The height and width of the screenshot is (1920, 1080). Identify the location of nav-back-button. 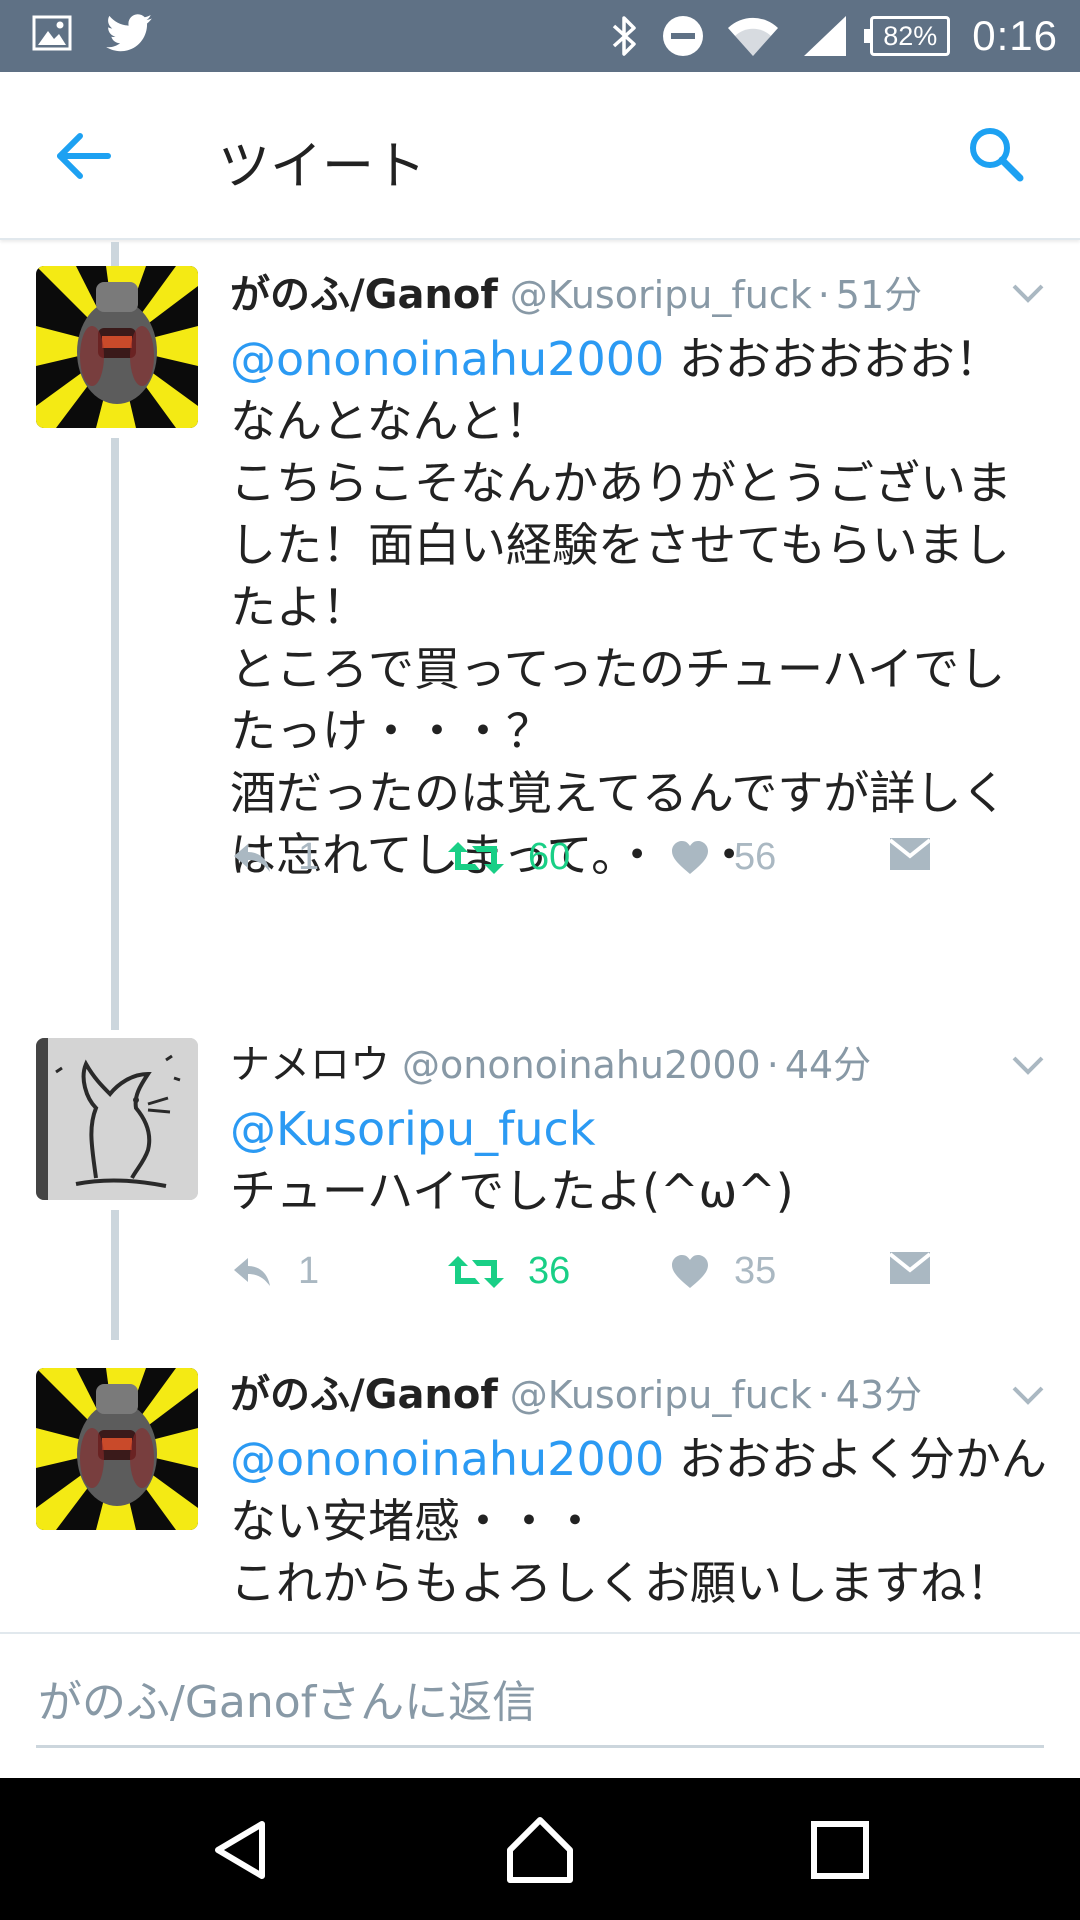
(242, 1850).